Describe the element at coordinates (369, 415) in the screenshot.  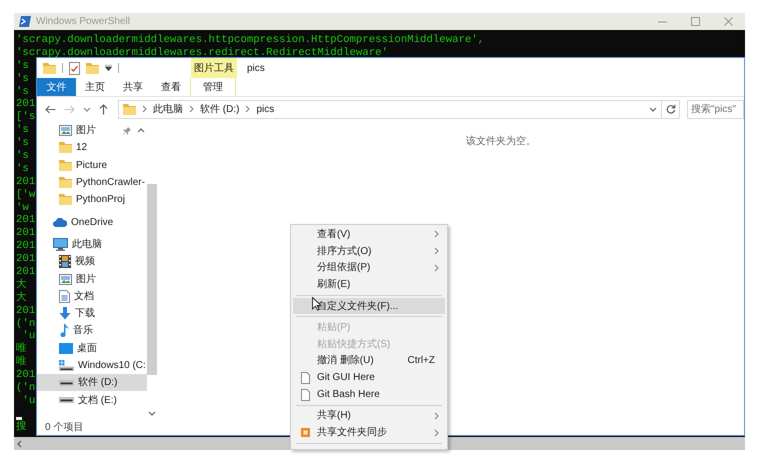
I see `menu-item: 共享(H)` at that location.